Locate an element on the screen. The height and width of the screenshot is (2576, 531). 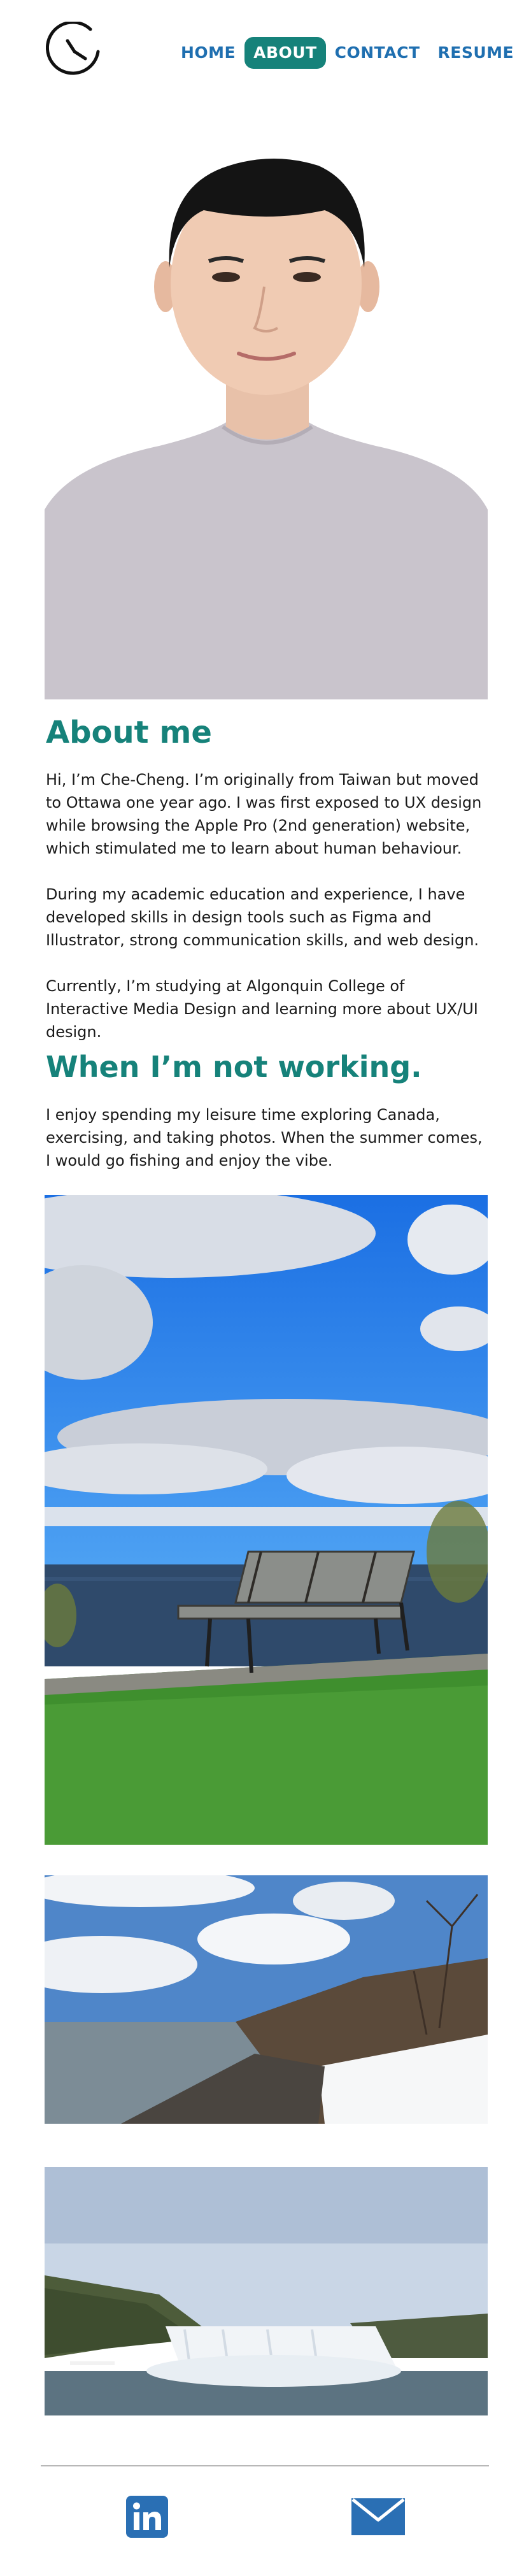
main-nav: HOME ABOUT CONTACT RESUME is located at coordinates (347, 53).